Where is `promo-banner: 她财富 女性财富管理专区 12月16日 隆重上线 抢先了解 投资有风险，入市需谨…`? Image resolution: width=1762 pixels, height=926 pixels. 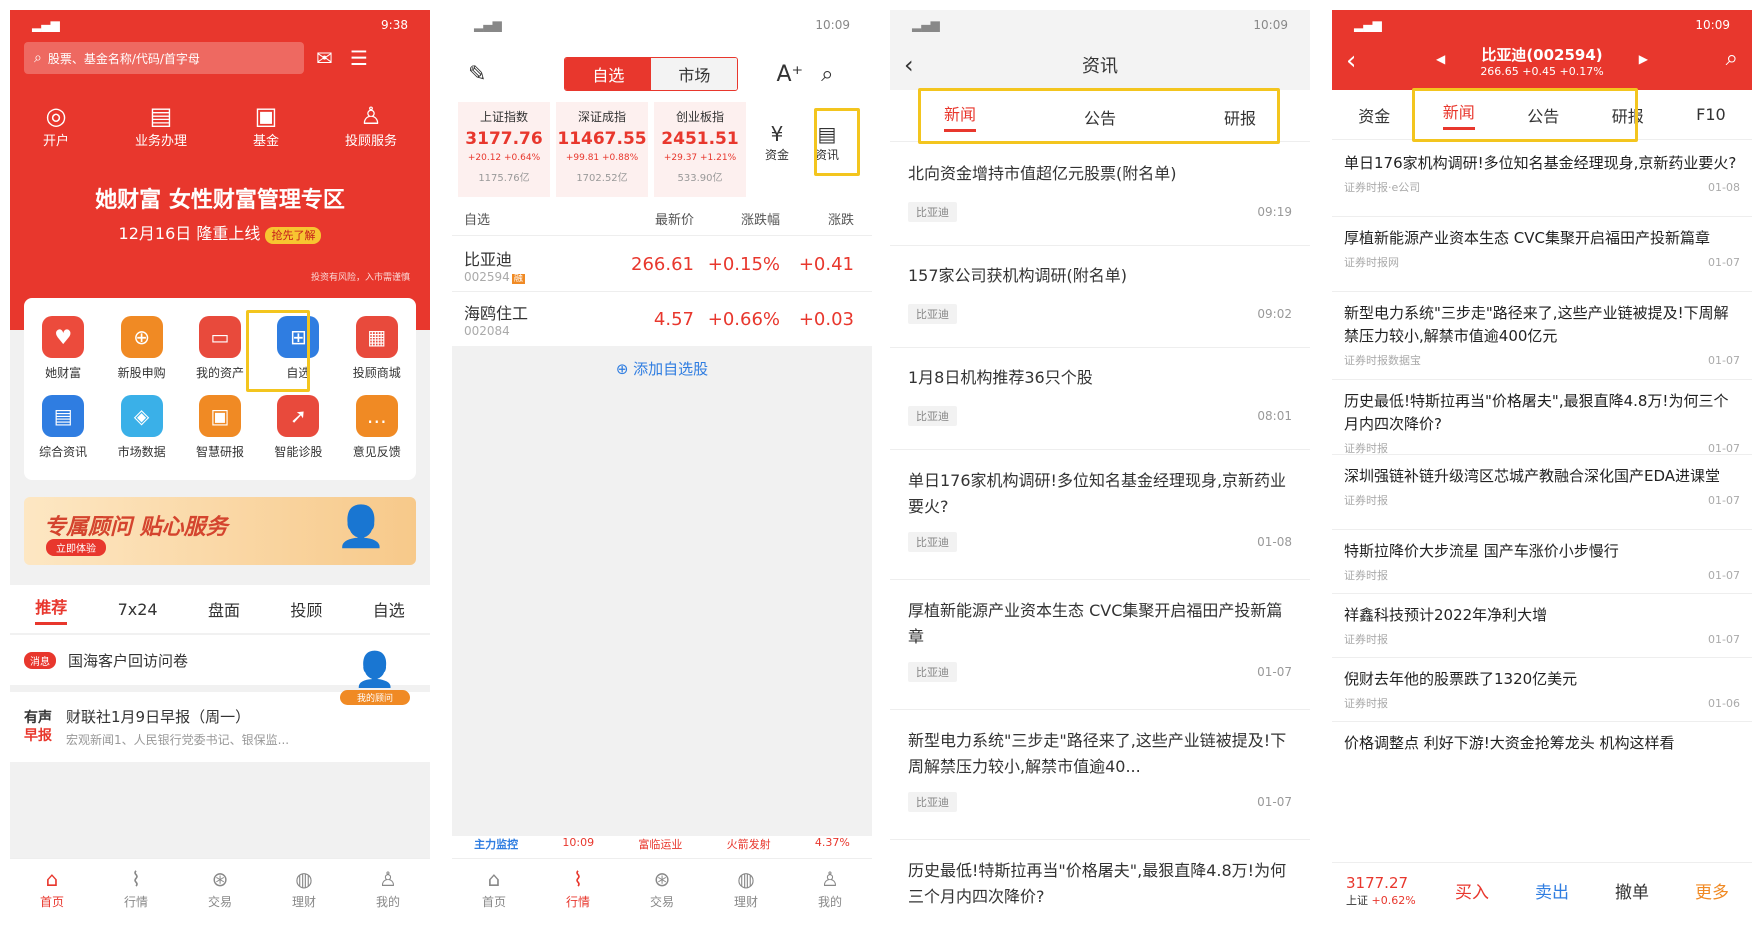 promo-banner: 她财富 女性财富管理专区 12月16日 隆重上线 抢先了解 投资有风险，入市需谨… is located at coordinates (220, 232).